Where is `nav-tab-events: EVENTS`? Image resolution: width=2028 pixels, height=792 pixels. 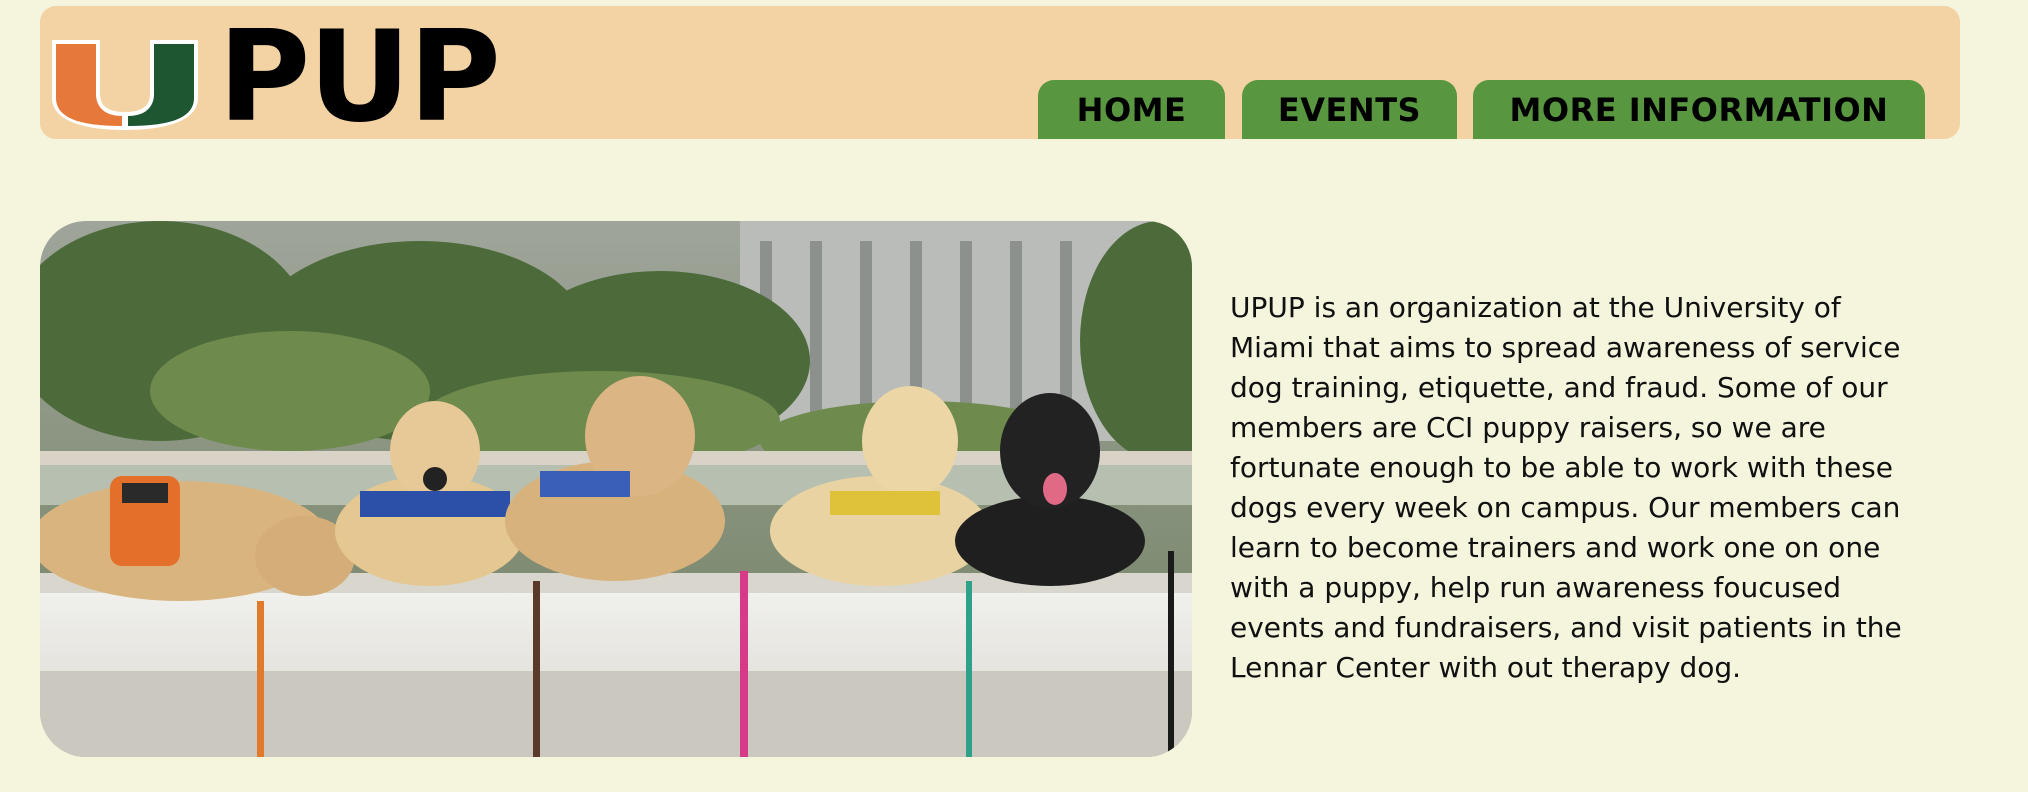
nav-tab-events: EVENTS is located at coordinates (1349, 109).